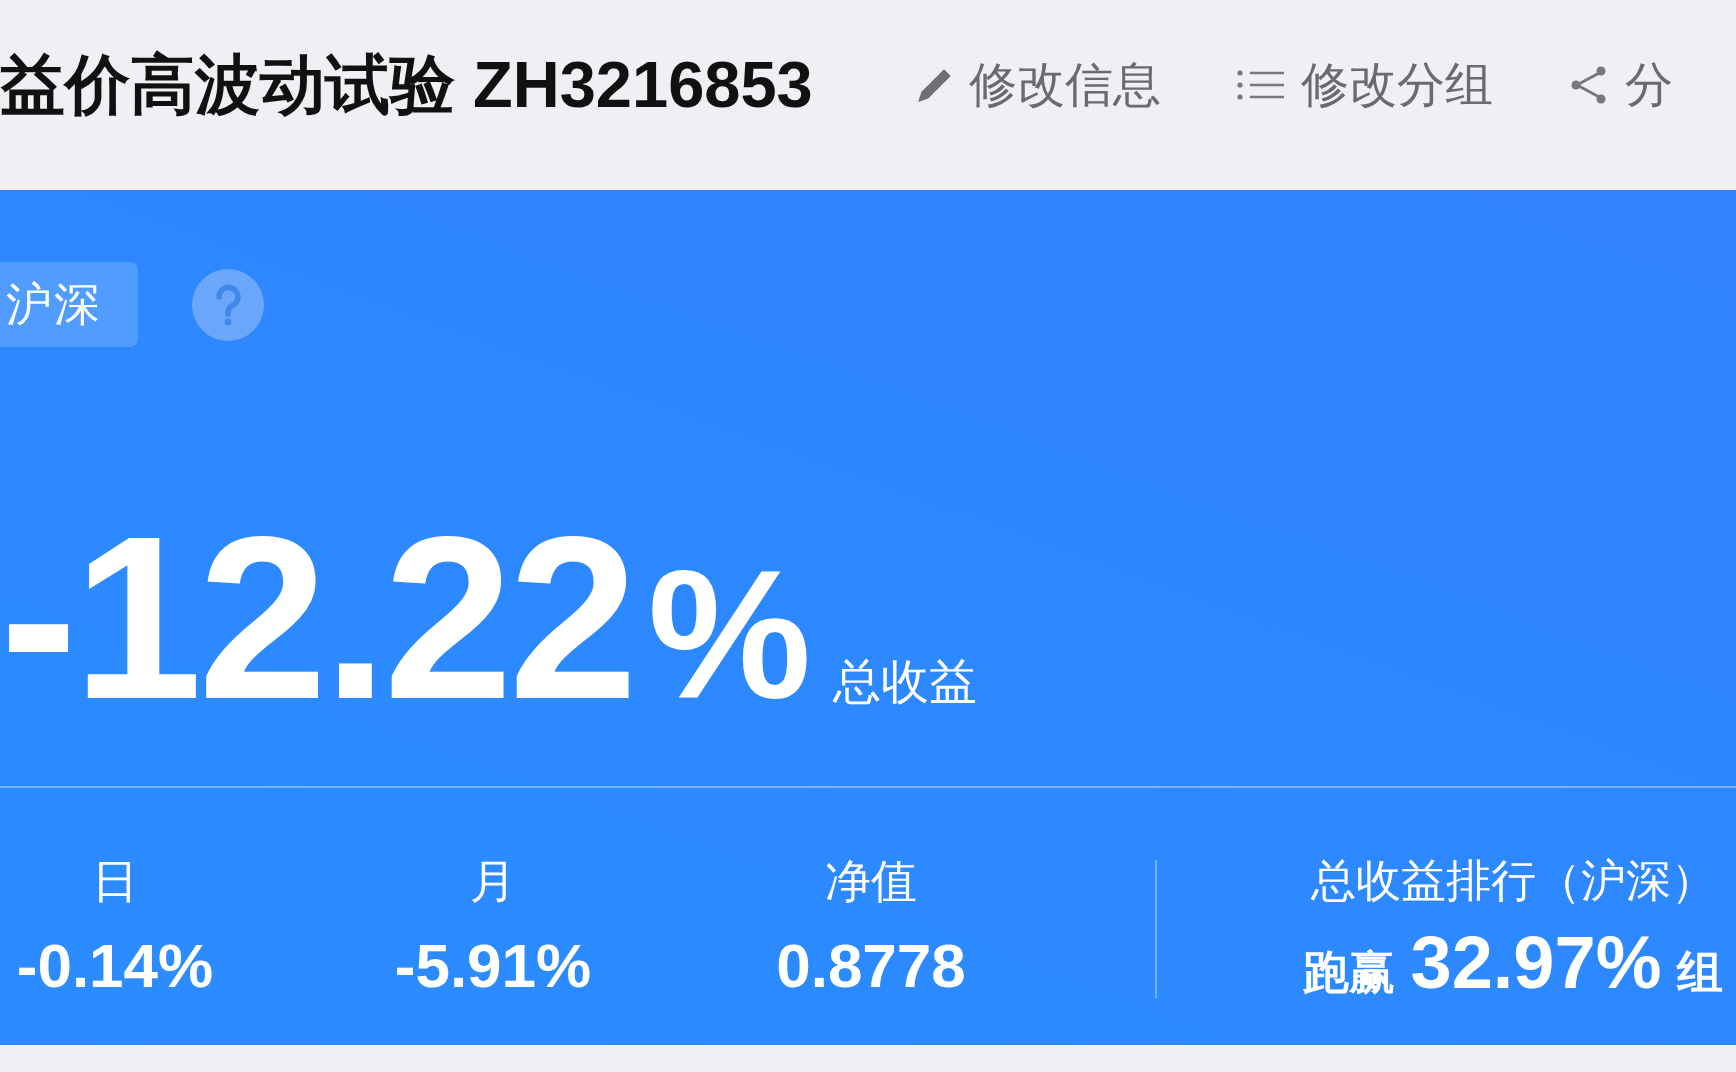  What do you see at coordinates (493, 966) in the screenshot?
I see `stat-value: -5.91%` at bounding box center [493, 966].